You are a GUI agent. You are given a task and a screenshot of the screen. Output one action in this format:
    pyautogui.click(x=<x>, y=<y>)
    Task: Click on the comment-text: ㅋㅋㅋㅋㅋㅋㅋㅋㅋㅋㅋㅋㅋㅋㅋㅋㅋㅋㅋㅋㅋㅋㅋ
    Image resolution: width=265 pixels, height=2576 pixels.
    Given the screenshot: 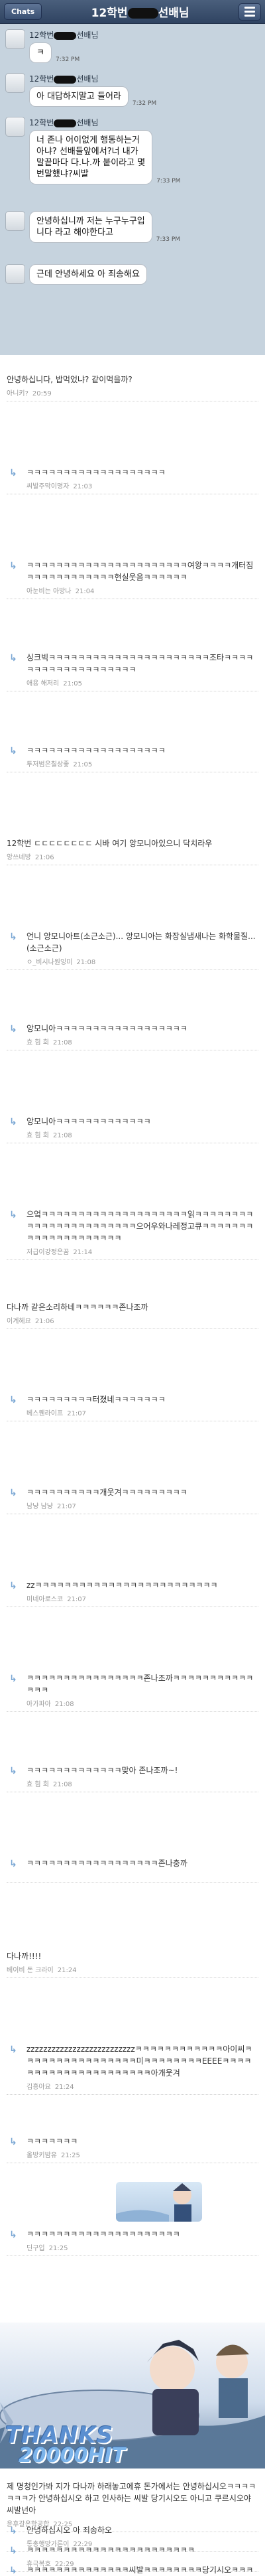 What is the action you would take?
    pyautogui.click(x=110, y=2550)
    